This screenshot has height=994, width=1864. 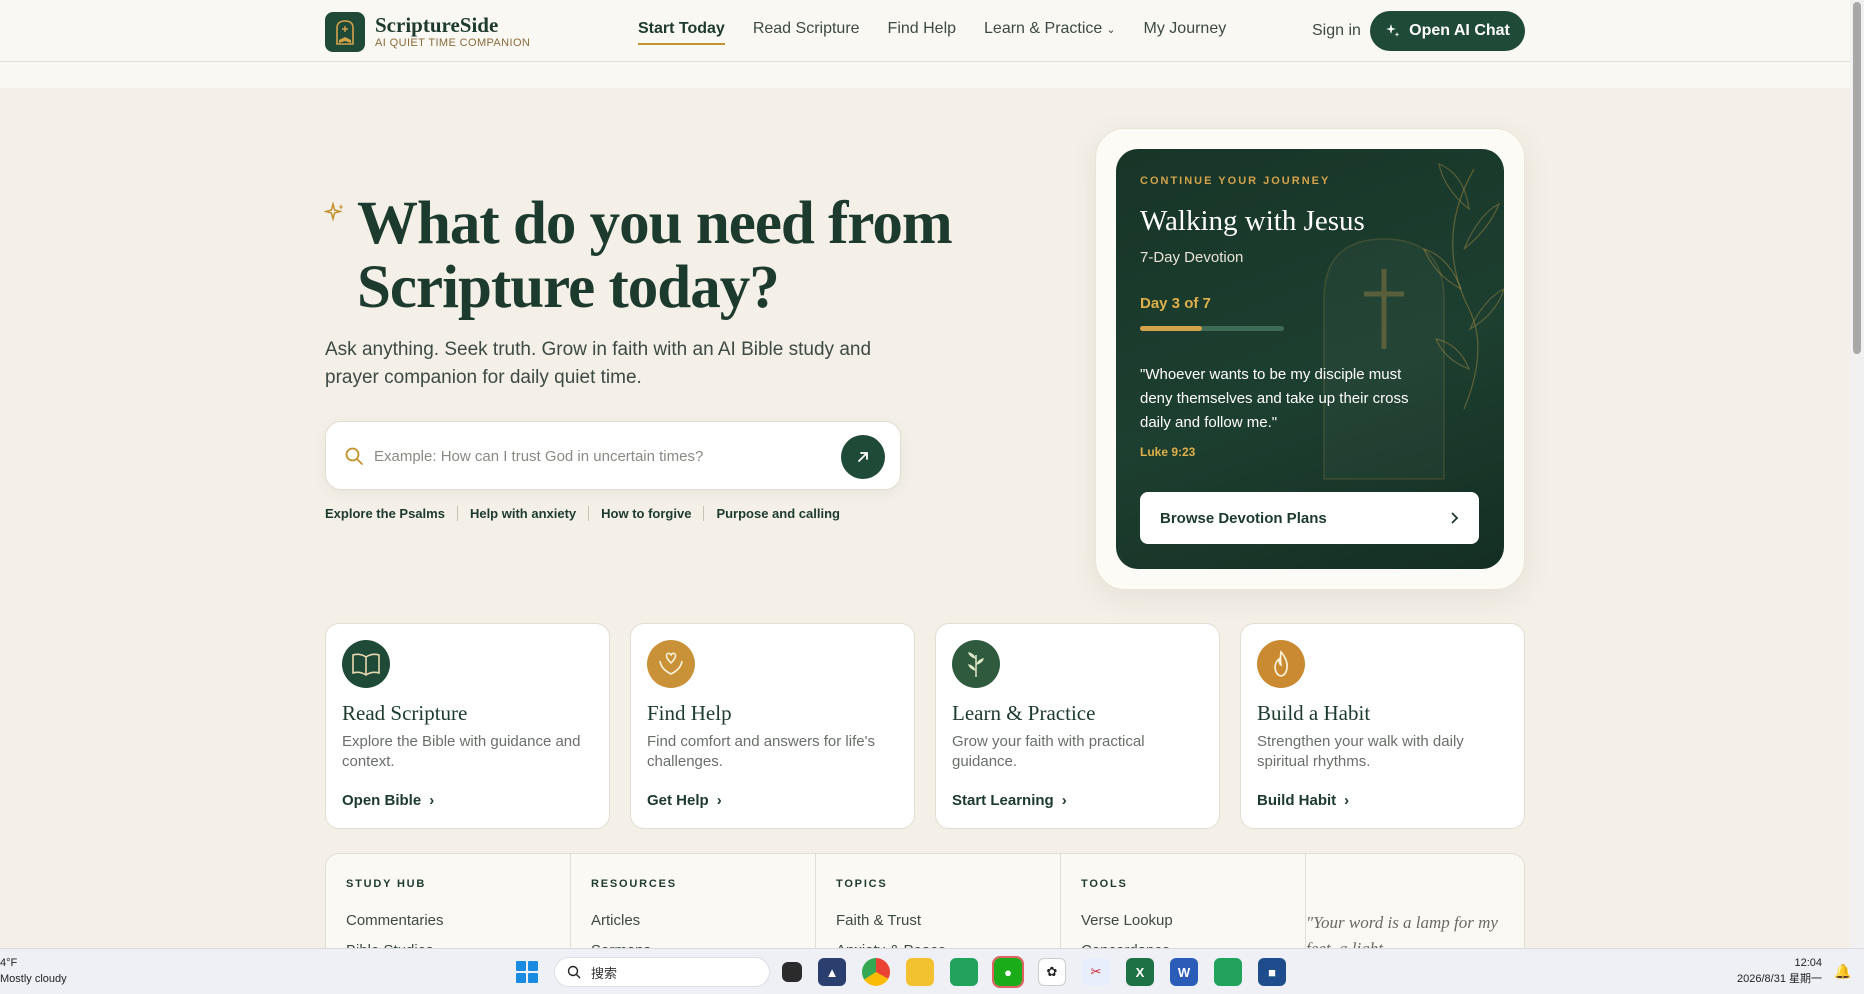 I want to click on notification-bell-icon: 🔔, so click(x=1842, y=971).